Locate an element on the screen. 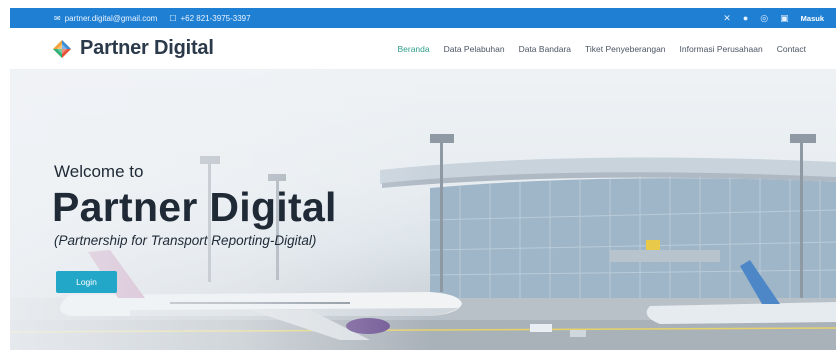 The width and height of the screenshot is (838, 350). masuk-link: Masuk is located at coordinates (812, 18).